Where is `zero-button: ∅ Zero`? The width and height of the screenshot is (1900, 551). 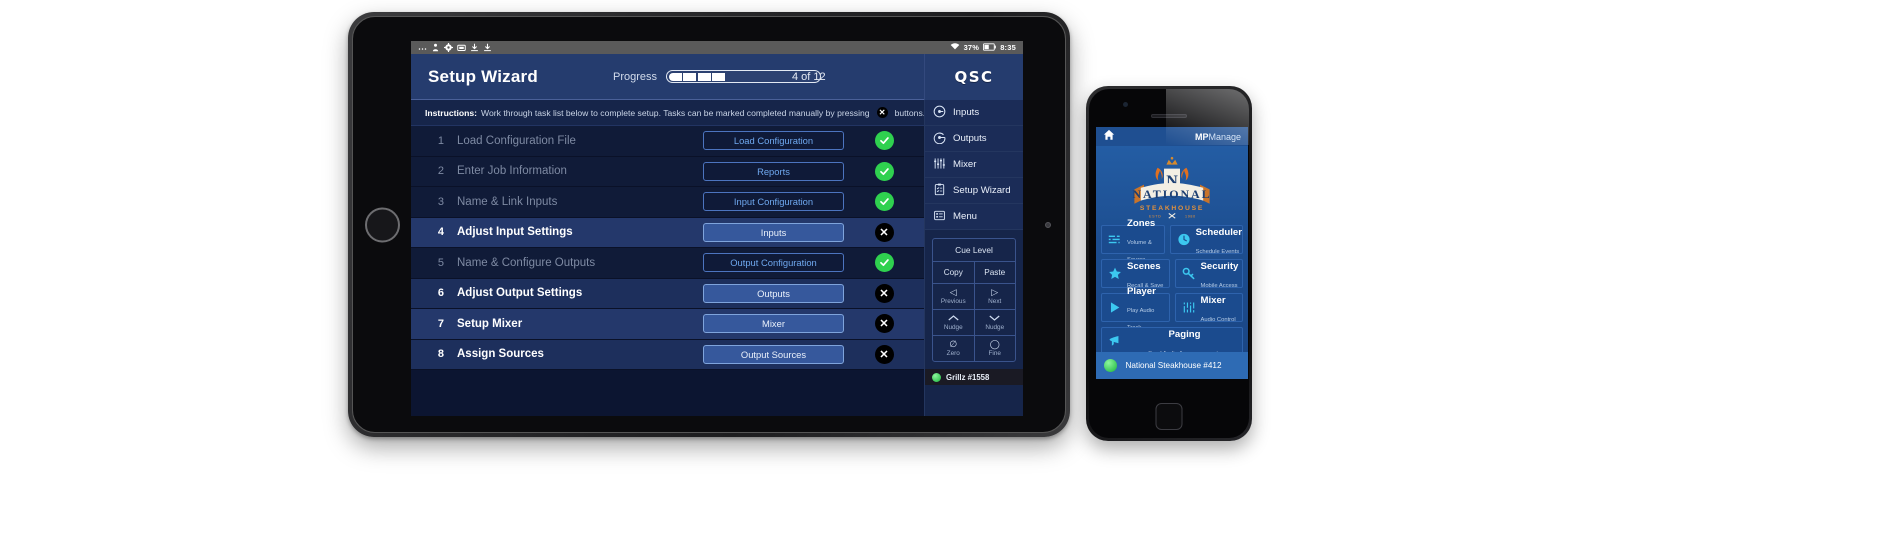
zero-button: ∅ Zero is located at coordinates (954, 348).